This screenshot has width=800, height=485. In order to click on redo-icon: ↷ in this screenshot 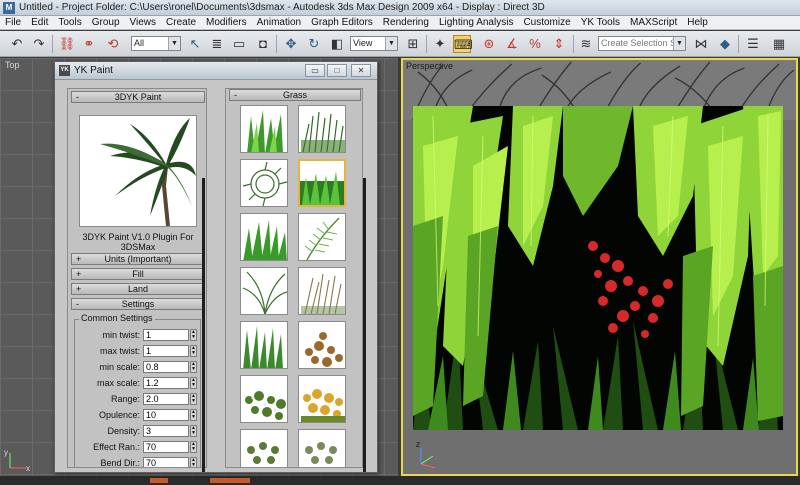, I will do `click(39, 44)`.